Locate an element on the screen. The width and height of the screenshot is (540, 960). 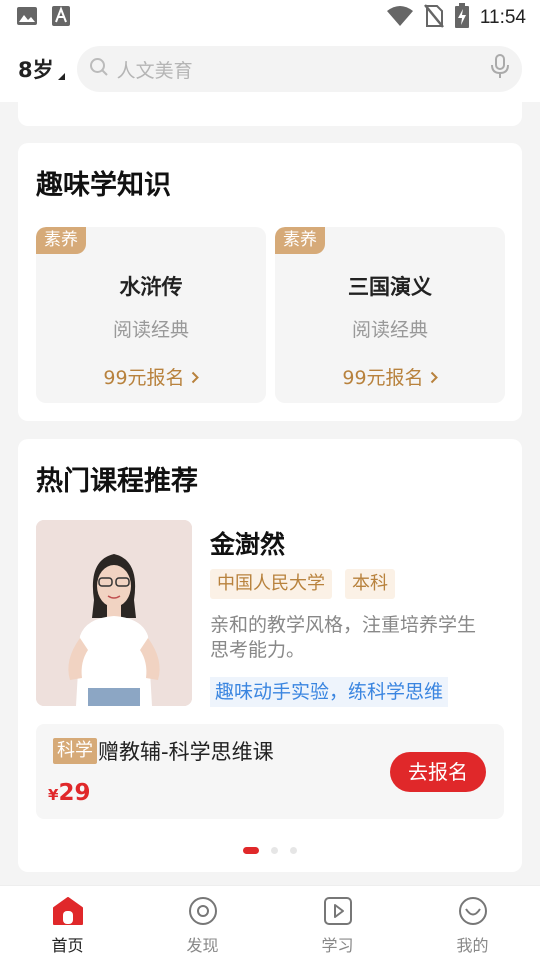
nav-study: 学习 is located at coordinates (337, 923).